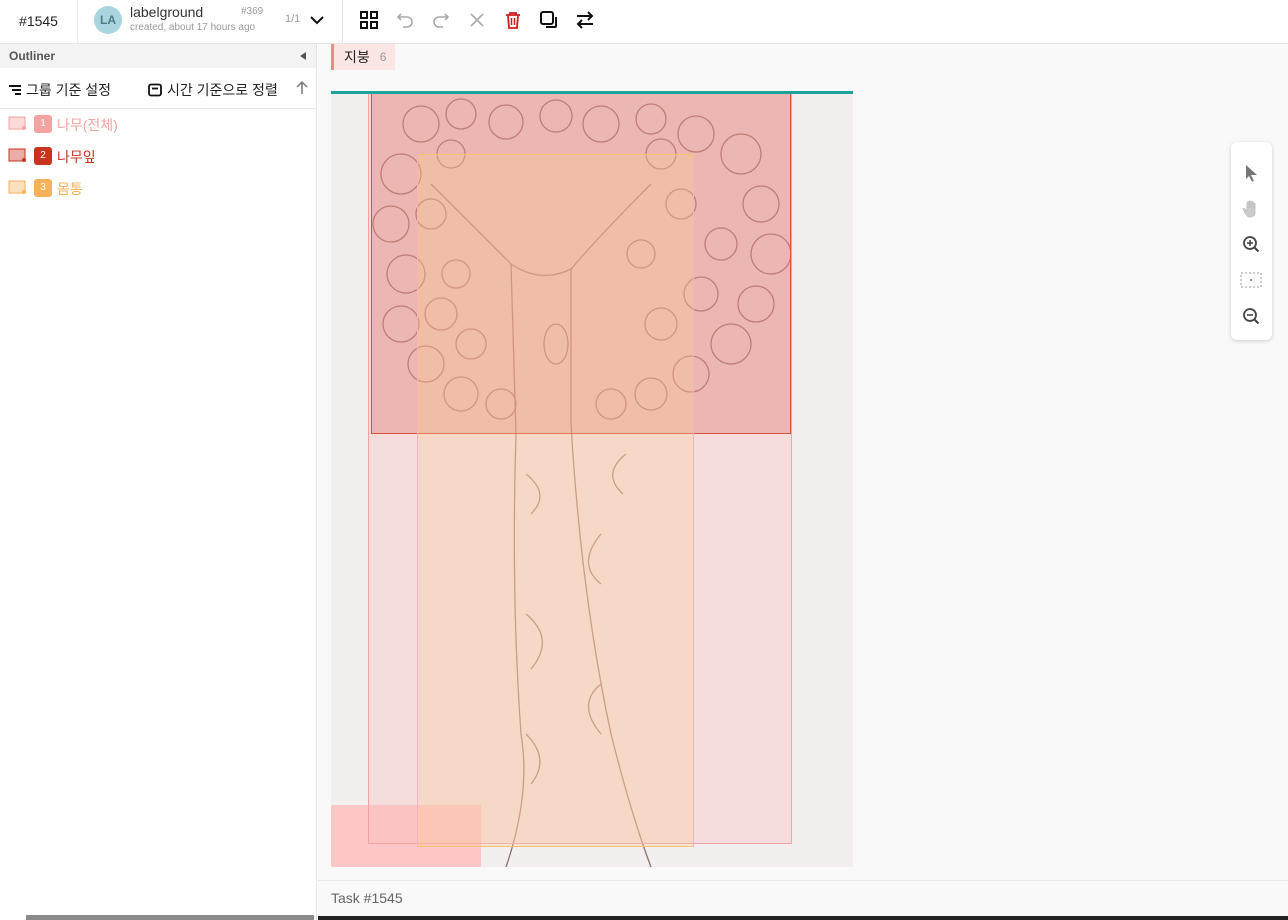 This screenshot has width=1288, height=920. I want to click on clear-button, so click(477, 20).